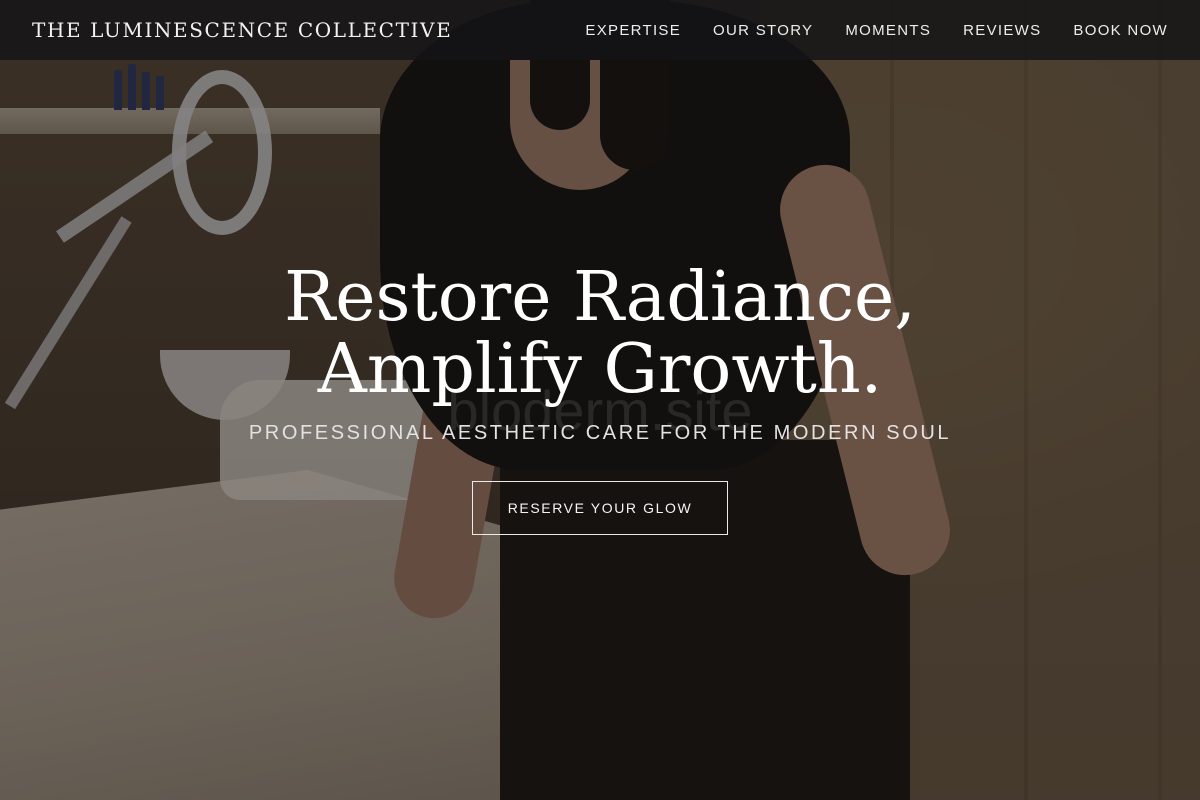 This screenshot has height=800, width=1200. I want to click on nav-link-moments: MOMENTS, so click(888, 30).